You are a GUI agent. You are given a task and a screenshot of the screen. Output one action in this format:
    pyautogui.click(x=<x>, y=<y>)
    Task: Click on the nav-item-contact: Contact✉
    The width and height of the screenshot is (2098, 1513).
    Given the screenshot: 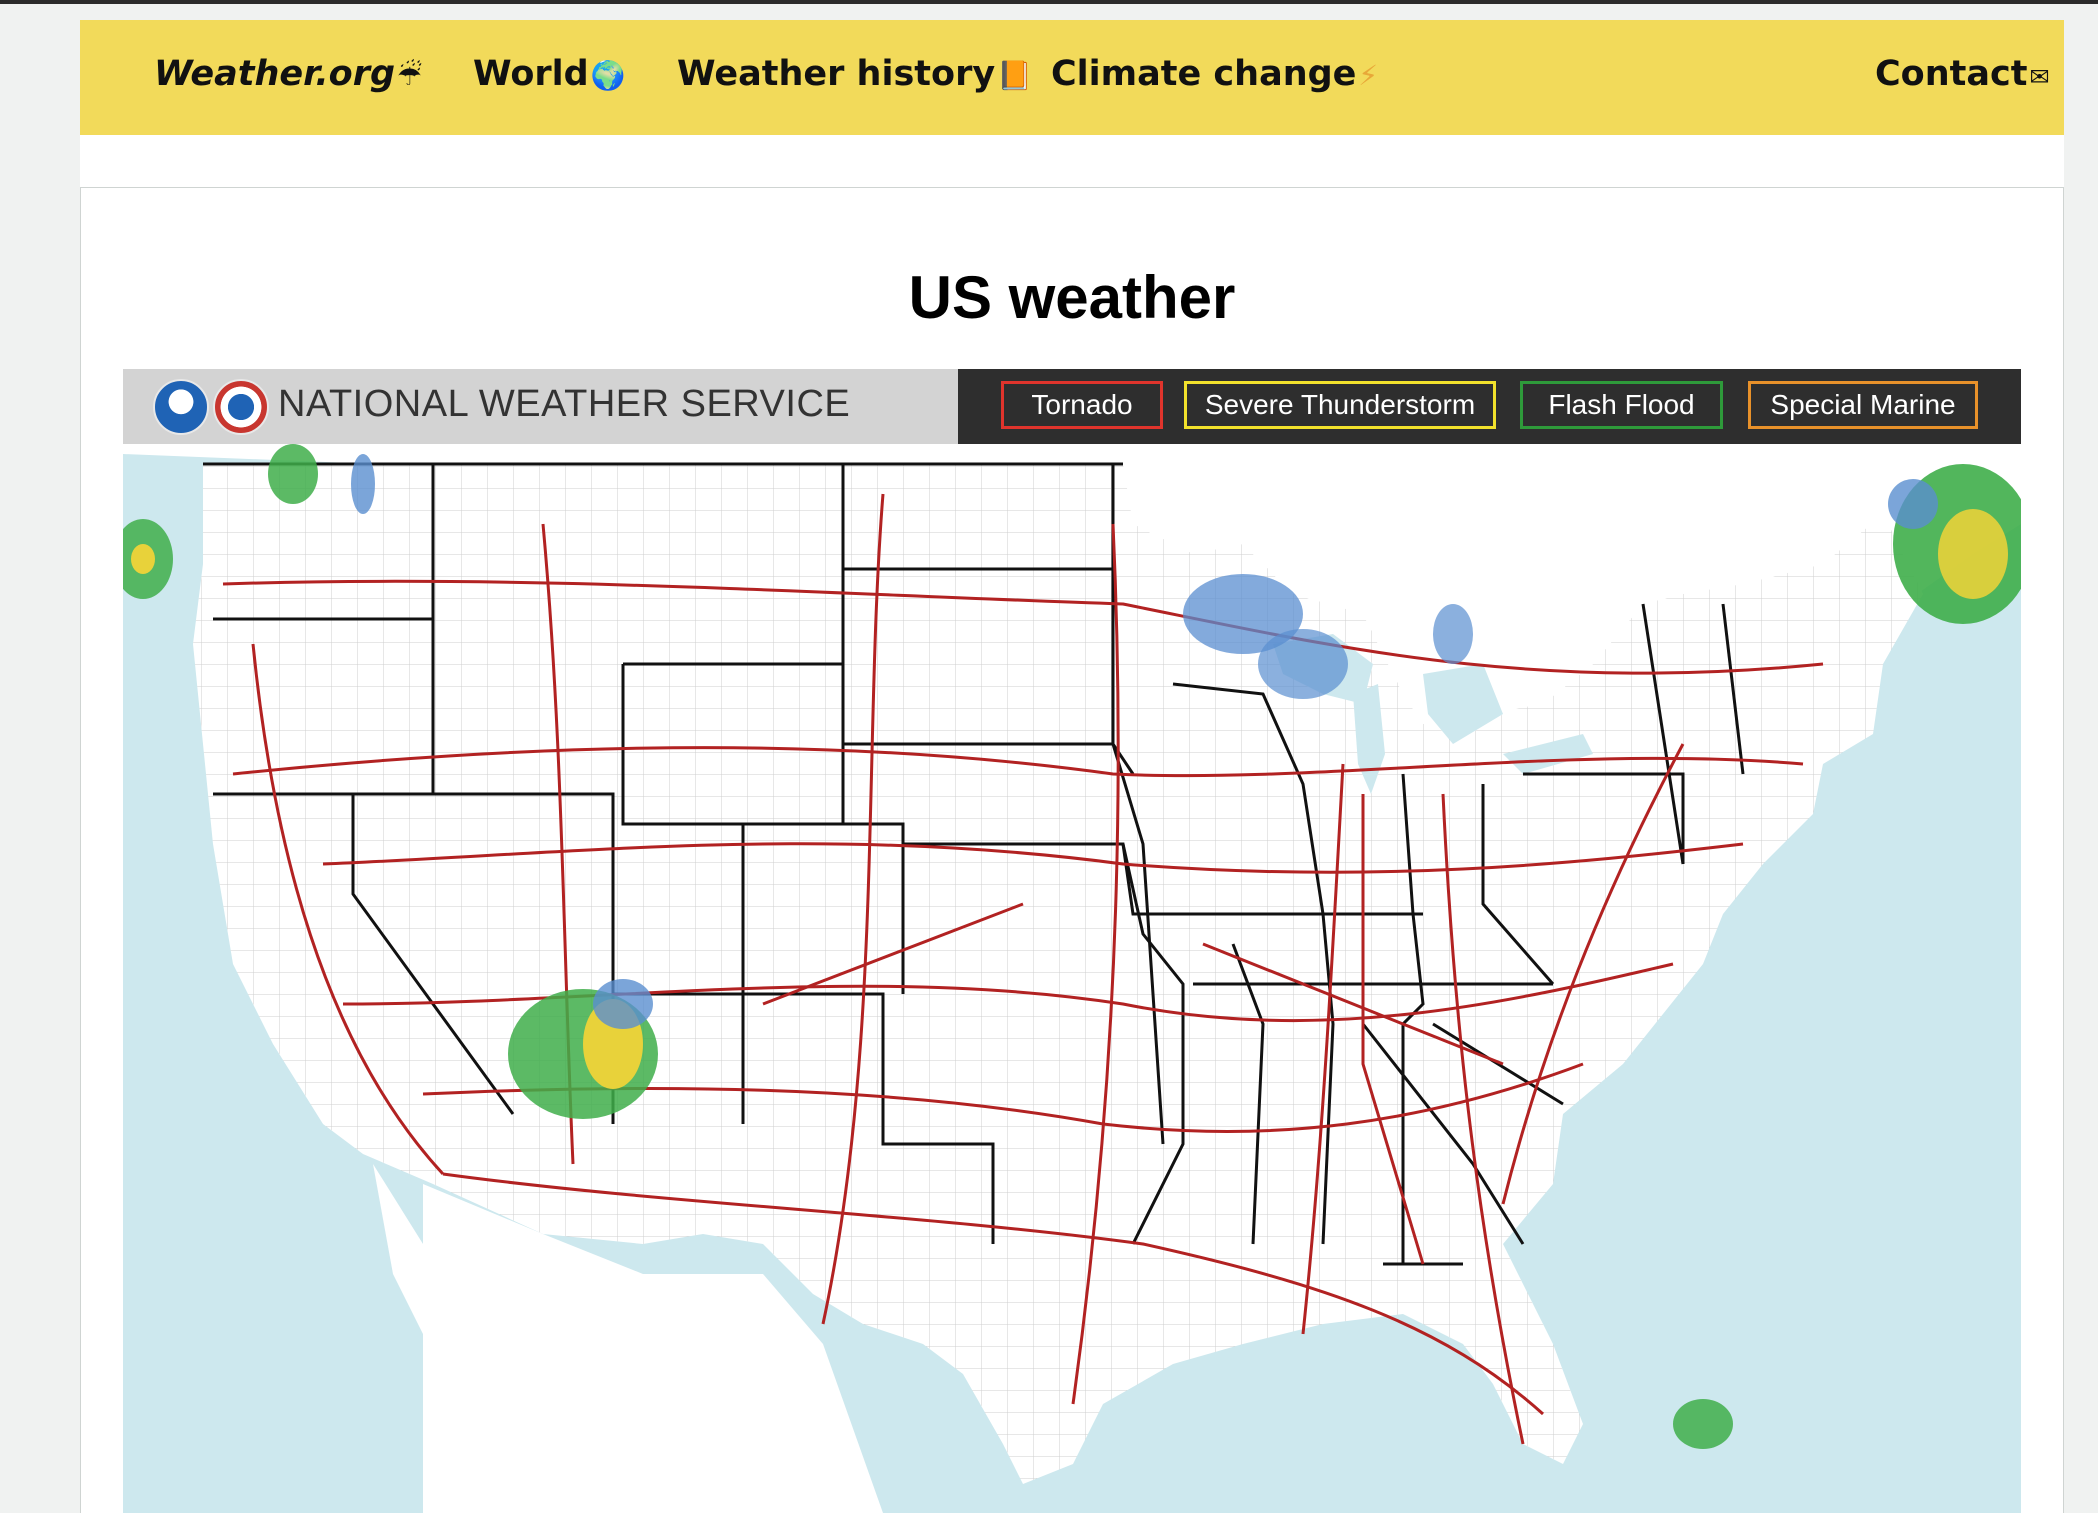 What is the action you would take?
    pyautogui.click(x=1962, y=74)
    